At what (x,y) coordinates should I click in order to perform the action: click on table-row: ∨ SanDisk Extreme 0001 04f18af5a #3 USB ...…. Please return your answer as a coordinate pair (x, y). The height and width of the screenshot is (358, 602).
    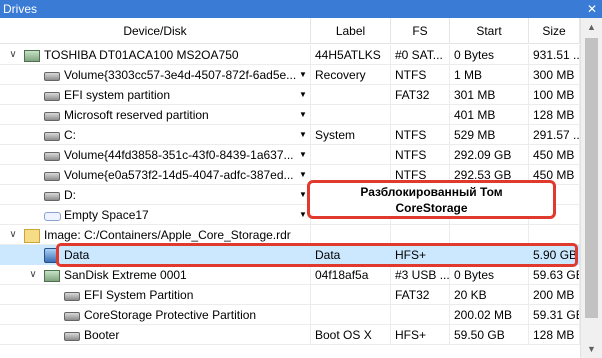
    Looking at the image, I should click on (301, 275).